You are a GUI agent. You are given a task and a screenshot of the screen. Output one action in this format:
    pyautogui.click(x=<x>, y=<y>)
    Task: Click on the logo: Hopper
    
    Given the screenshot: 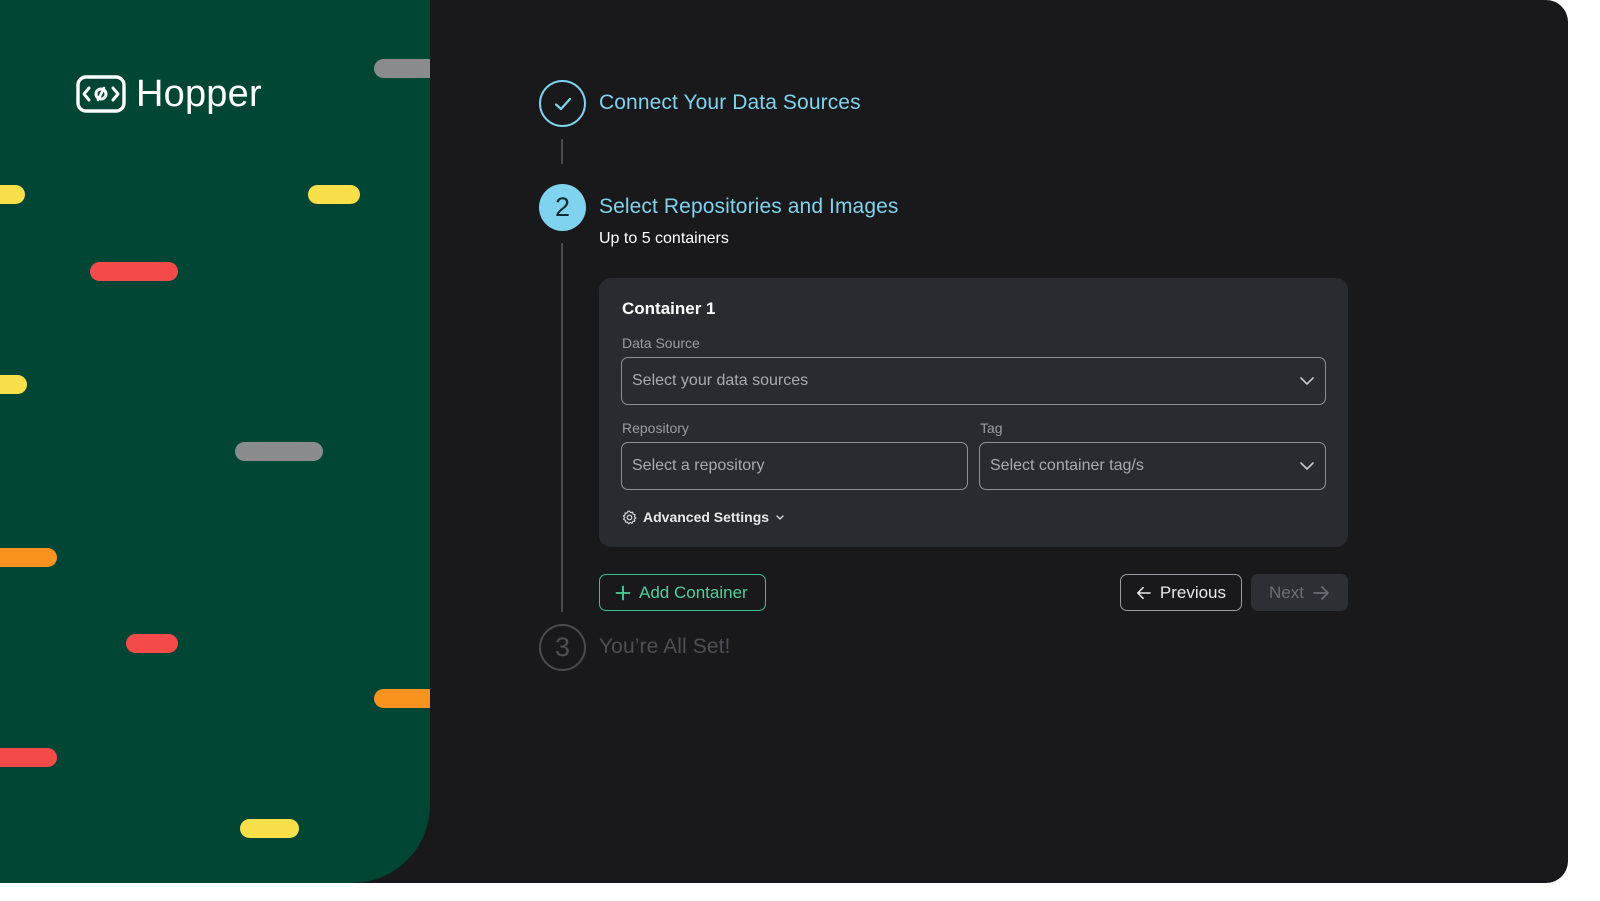 What is the action you would take?
    pyautogui.click(x=169, y=94)
    